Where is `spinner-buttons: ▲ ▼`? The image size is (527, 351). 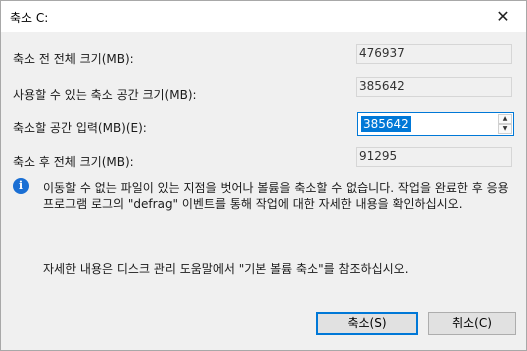
spinner-buttons: ▲ ▼ is located at coordinates (505, 124).